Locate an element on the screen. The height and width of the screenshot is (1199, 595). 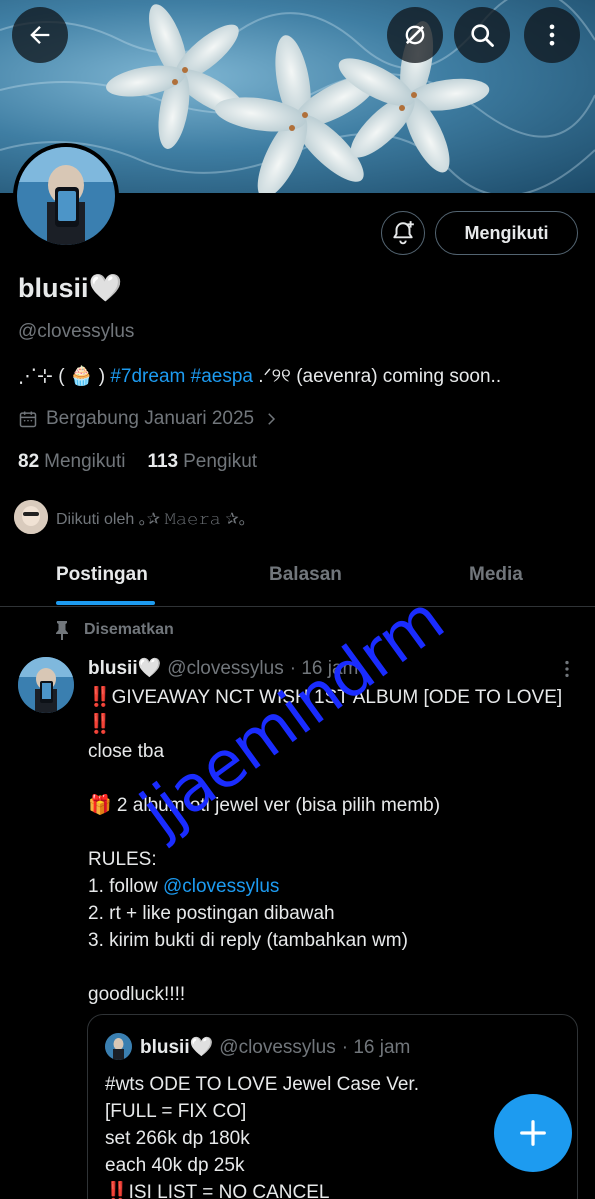
post-author-handle: @clovessylus is located at coordinates (225, 668).